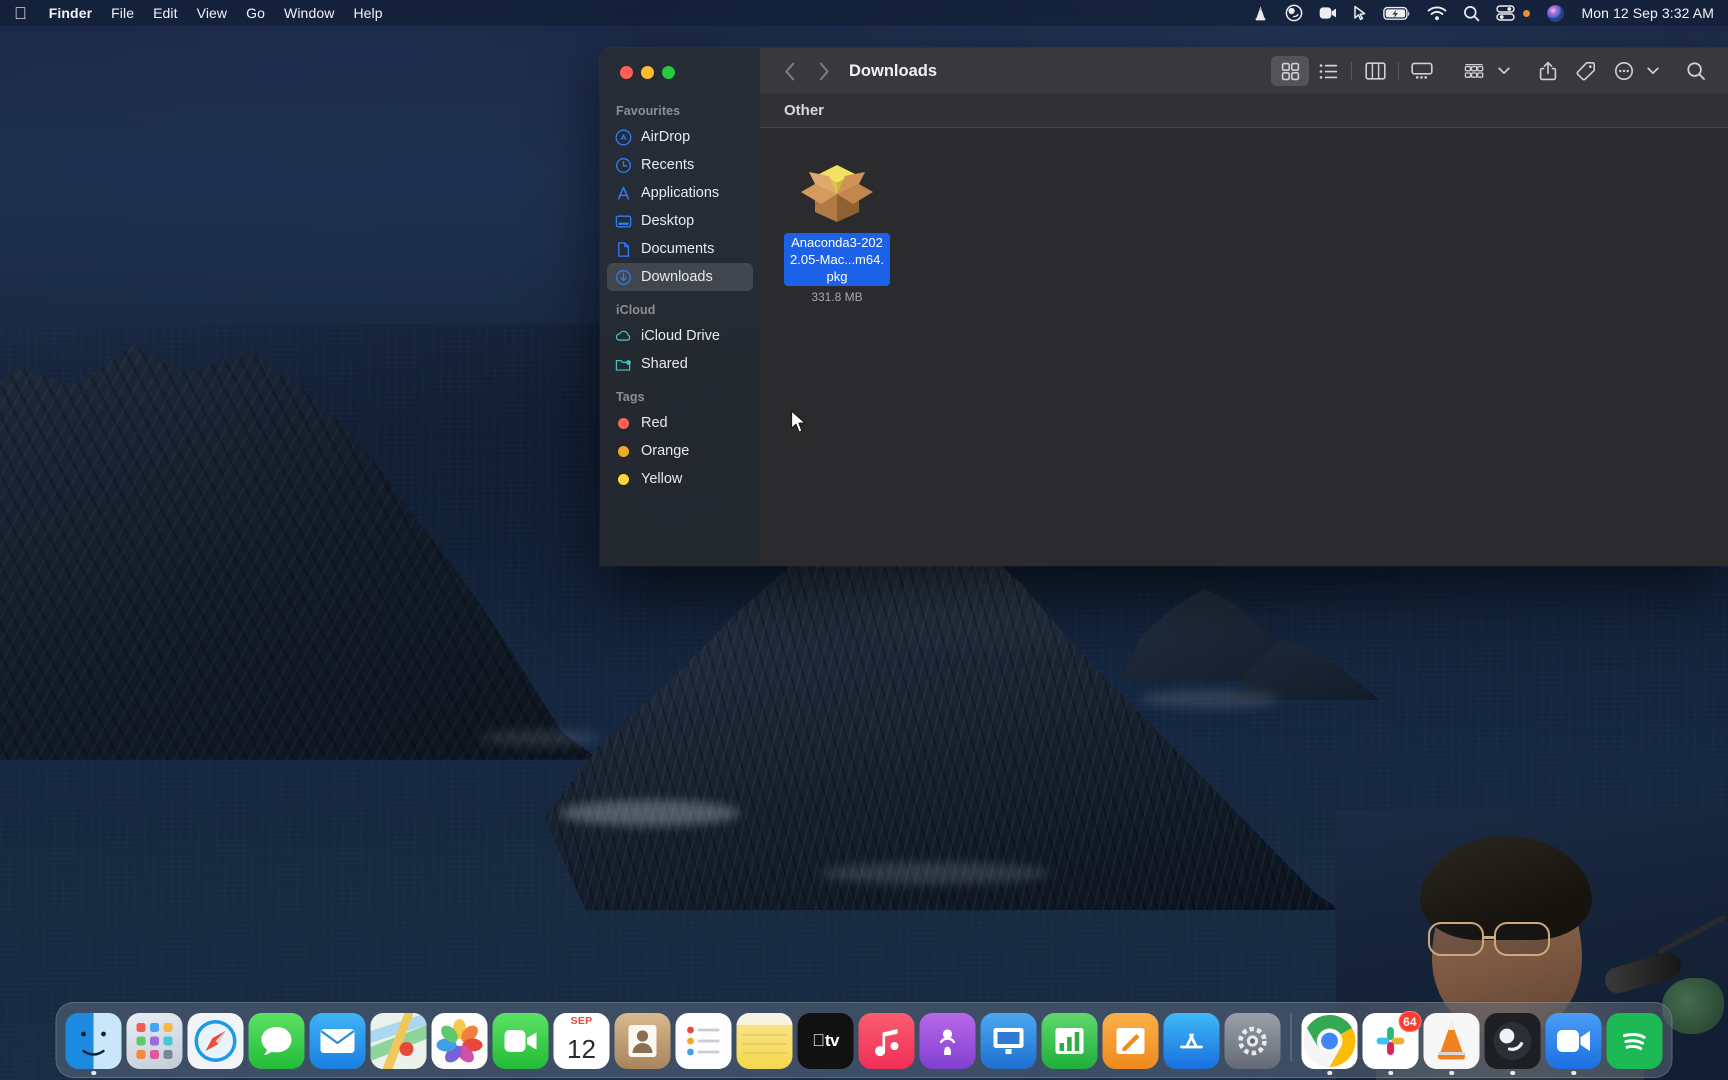  I want to click on dock-item-mail, so click(337, 1041).